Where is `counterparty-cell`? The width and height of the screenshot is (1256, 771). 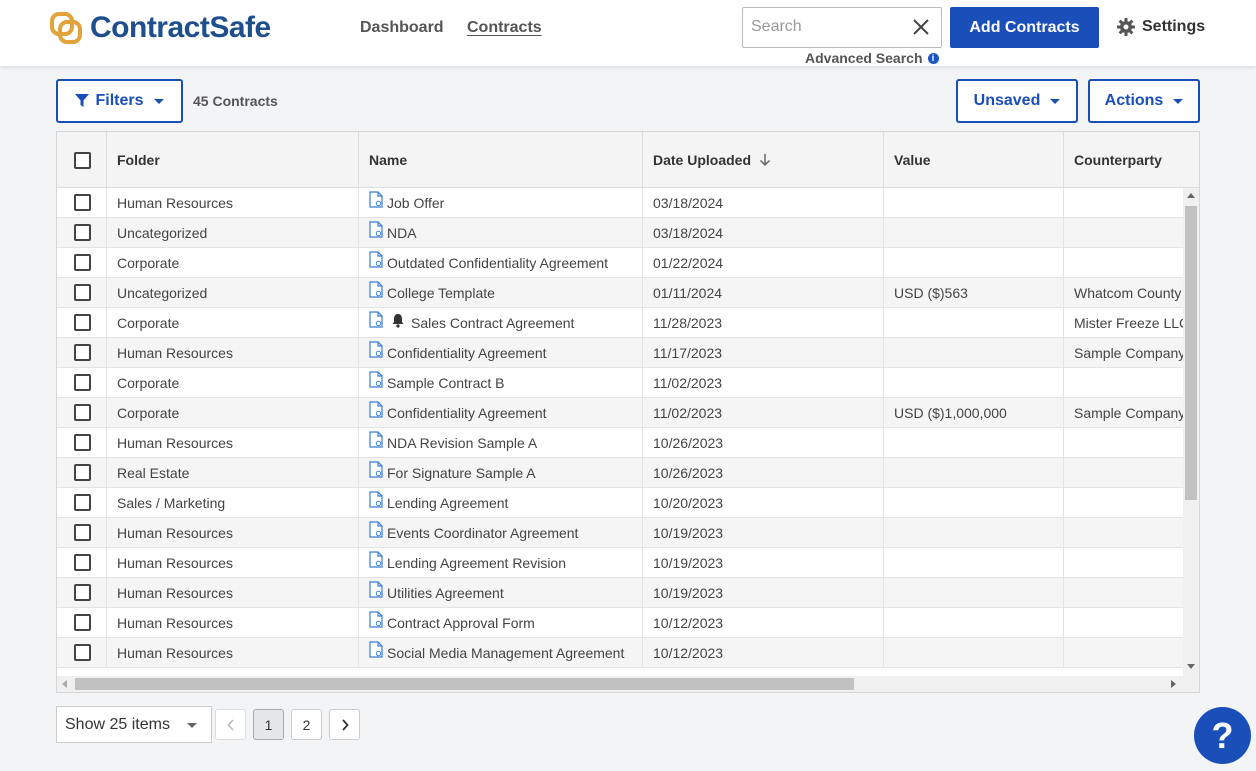
counterparty-cell is located at coordinates (1123, 263).